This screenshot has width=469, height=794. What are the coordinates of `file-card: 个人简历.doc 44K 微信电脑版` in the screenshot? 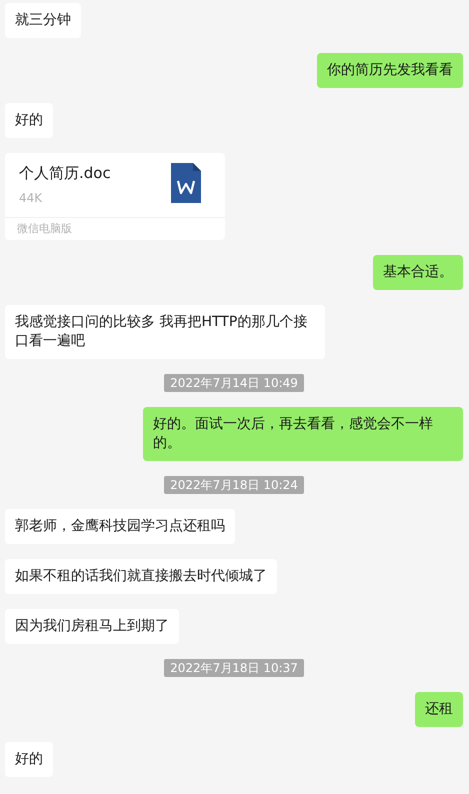 It's located at (115, 196).